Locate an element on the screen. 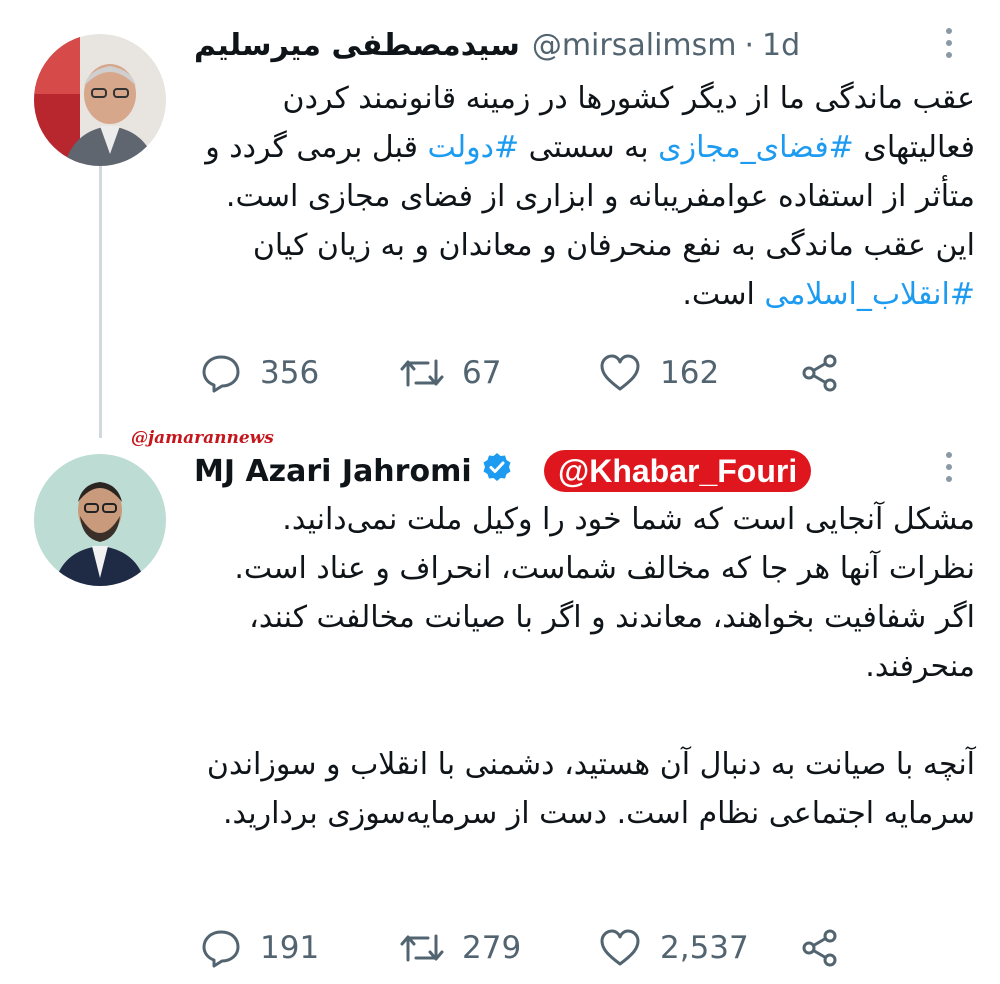 Image resolution: width=1000 pixels, height=984 pixels. tweet1-header: سیدمصطفی میرسلیم @mirsalimsm · 1d is located at coordinates (497, 46).